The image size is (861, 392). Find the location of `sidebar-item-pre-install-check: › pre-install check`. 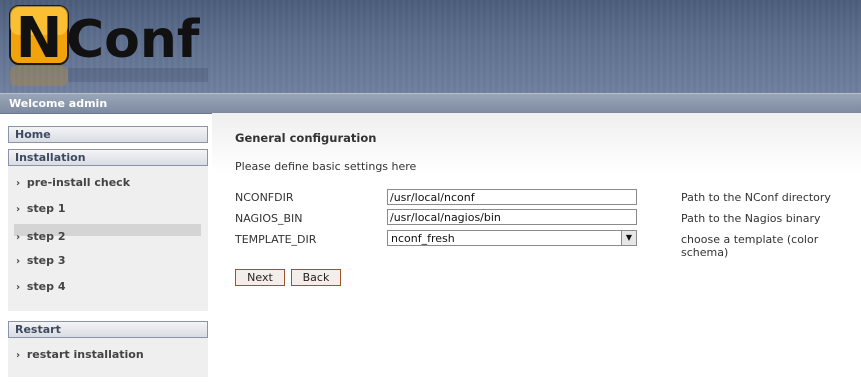

sidebar-item-pre-install-check: › pre-install check is located at coordinates (108, 182).